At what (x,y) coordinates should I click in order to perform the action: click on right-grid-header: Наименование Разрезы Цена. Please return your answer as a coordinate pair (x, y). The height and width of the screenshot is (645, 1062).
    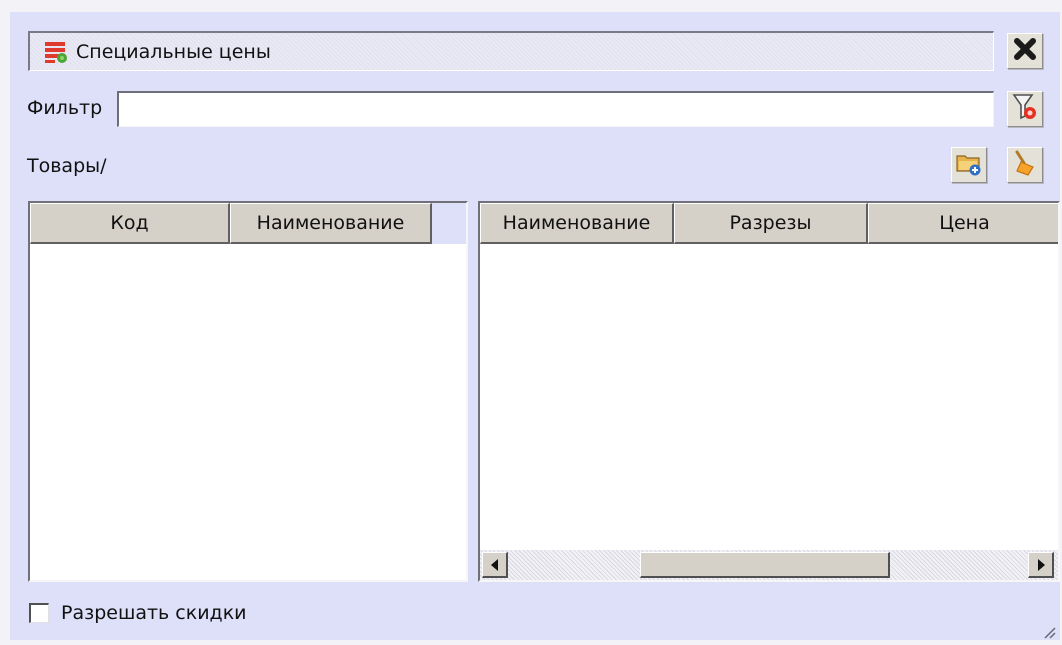
    Looking at the image, I should click on (769, 223).